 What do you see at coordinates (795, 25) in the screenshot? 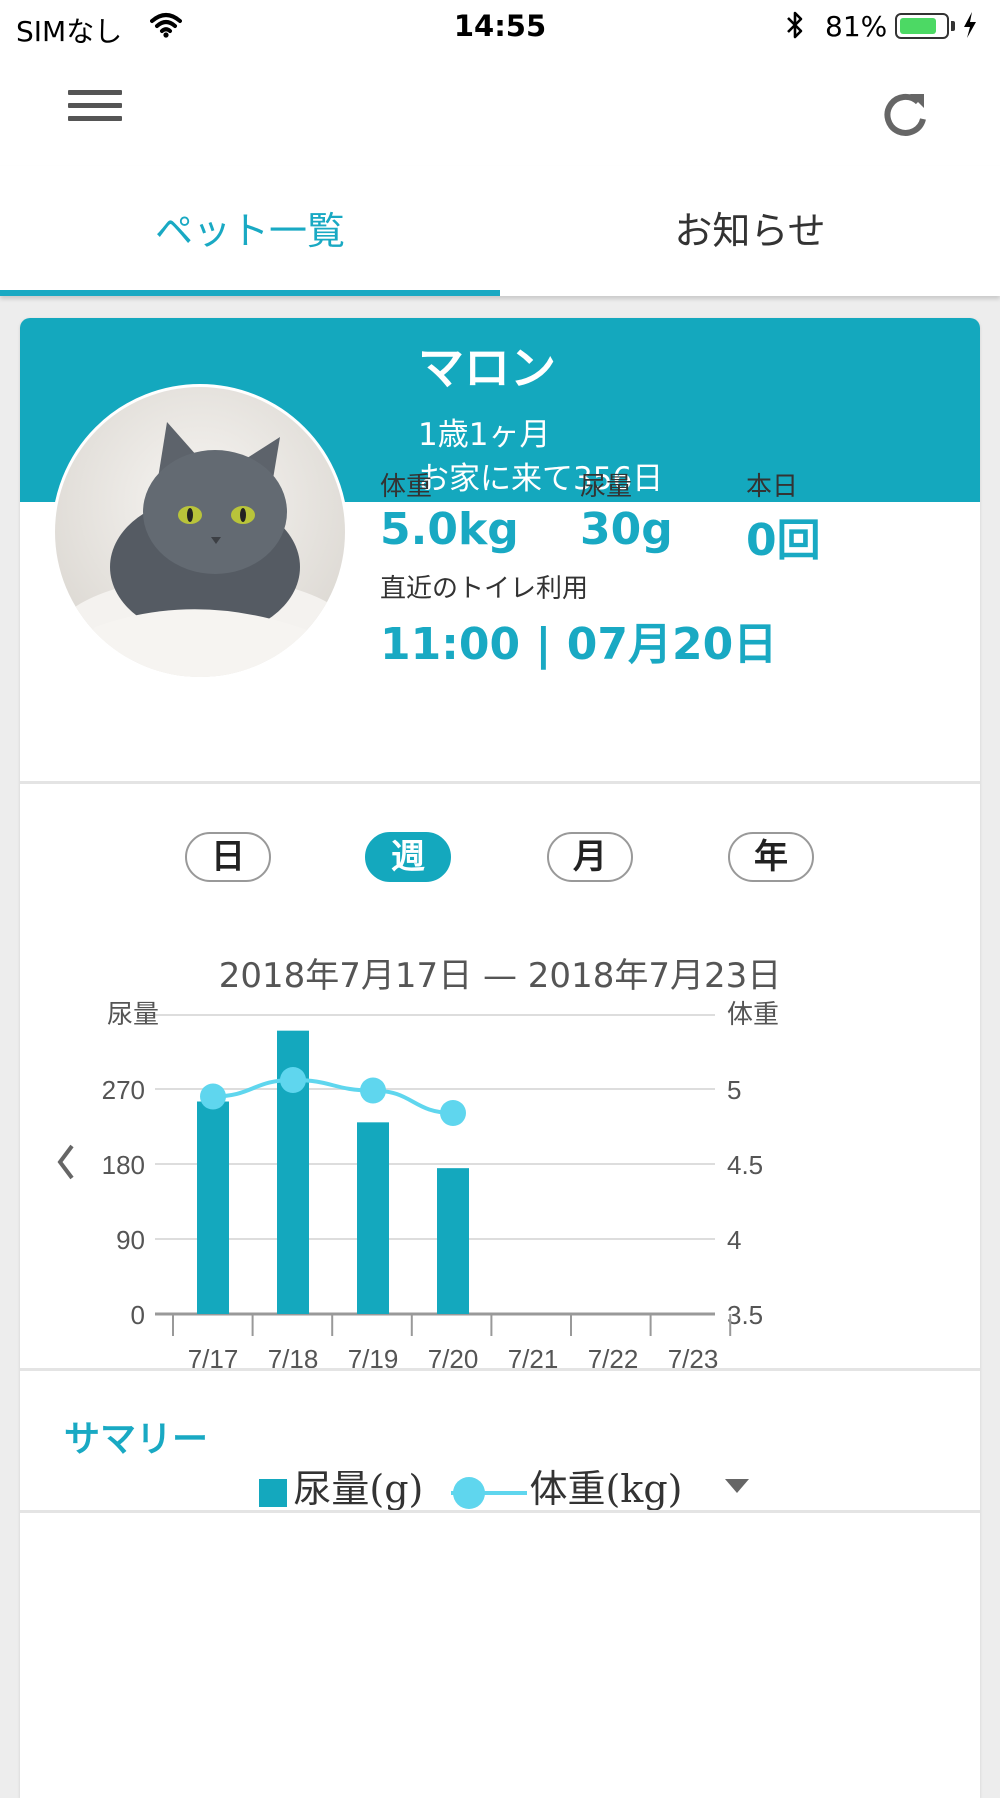
I see `bluetooth-icon` at bounding box center [795, 25].